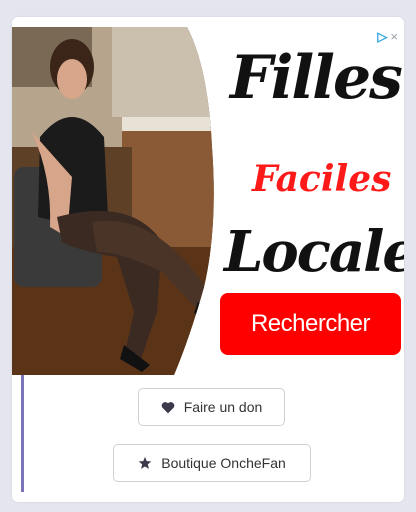 This screenshot has width=416, height=512. Describe the element at coordinates (22, 433) in the screenshot. I see `accent-rule` at that location.